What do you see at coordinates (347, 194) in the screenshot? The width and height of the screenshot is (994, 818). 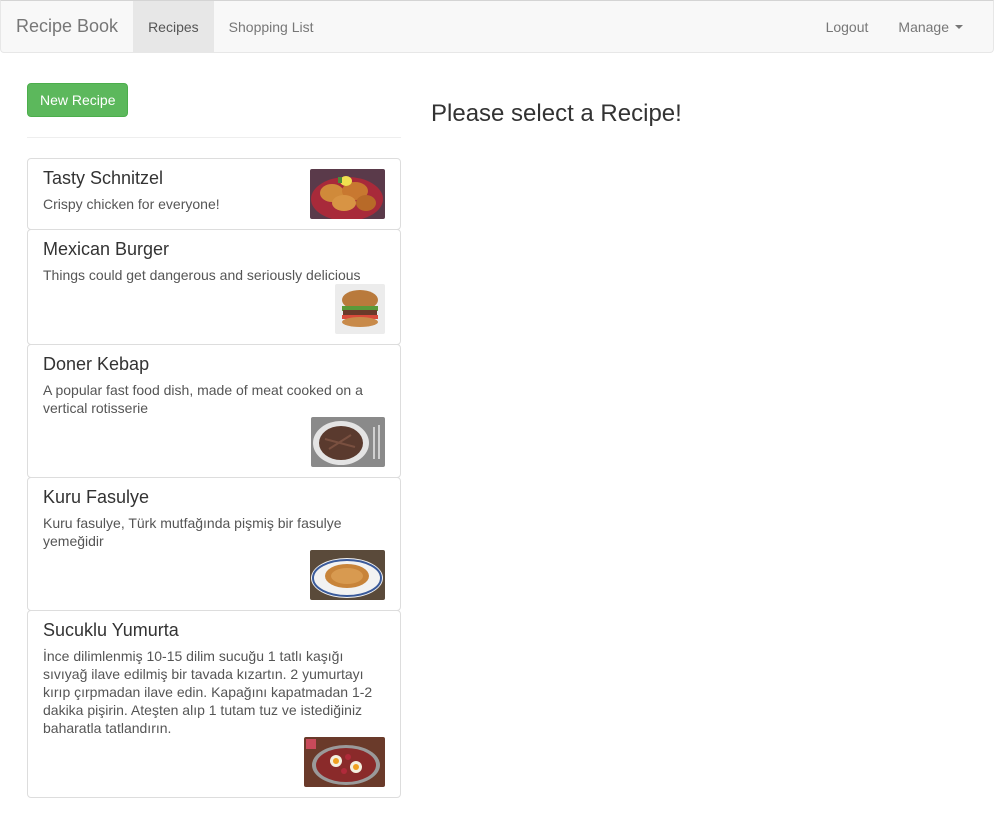 I see `recipe-image-schnitzel` at bounding box center [347, 194].